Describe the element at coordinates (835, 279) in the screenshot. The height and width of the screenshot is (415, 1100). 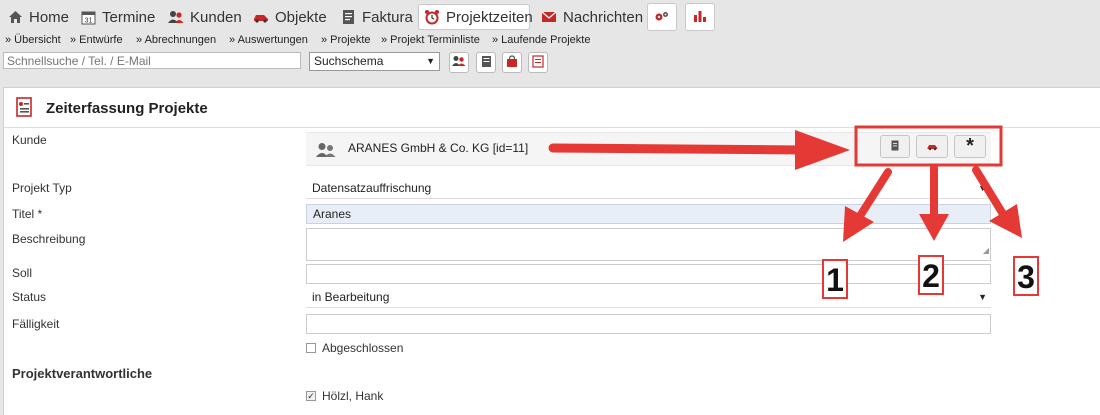
I see `annotation-number-1: 1` at that location.